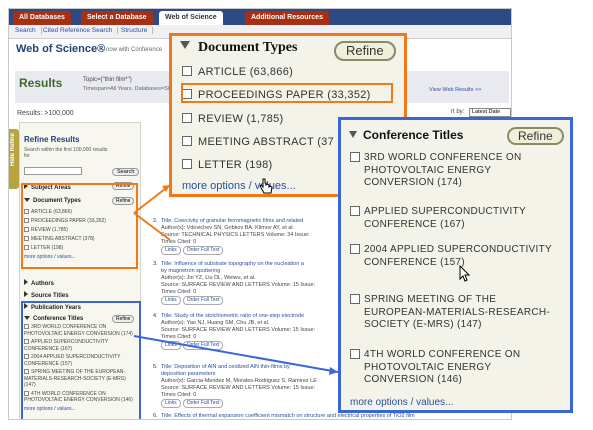 This screenshot has width=593, height=430. Describe the element at coordinates (52, 139) in the screenshot. I see `refine-results-title: Refine Results` at that location.